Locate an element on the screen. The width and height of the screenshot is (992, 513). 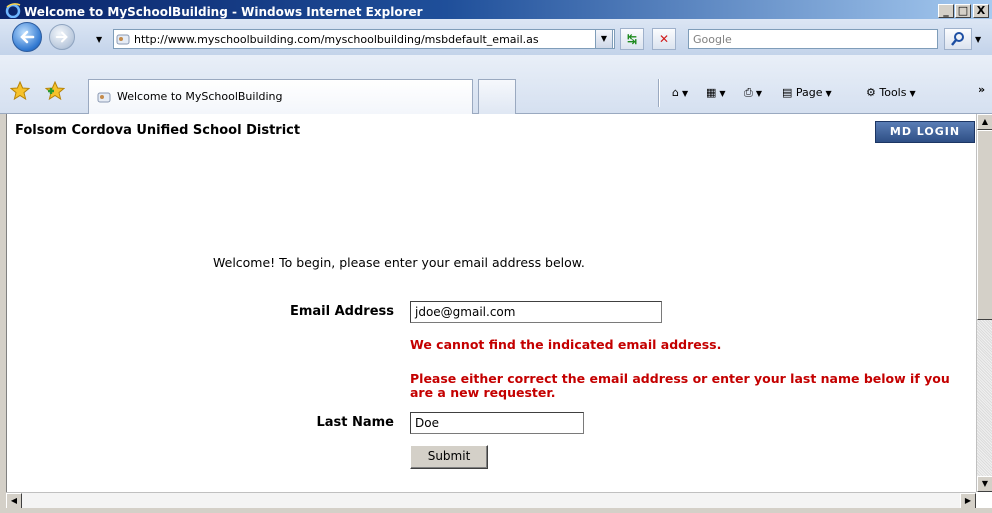
vertical-scroll-thumb is located at coordinates (984, 225).